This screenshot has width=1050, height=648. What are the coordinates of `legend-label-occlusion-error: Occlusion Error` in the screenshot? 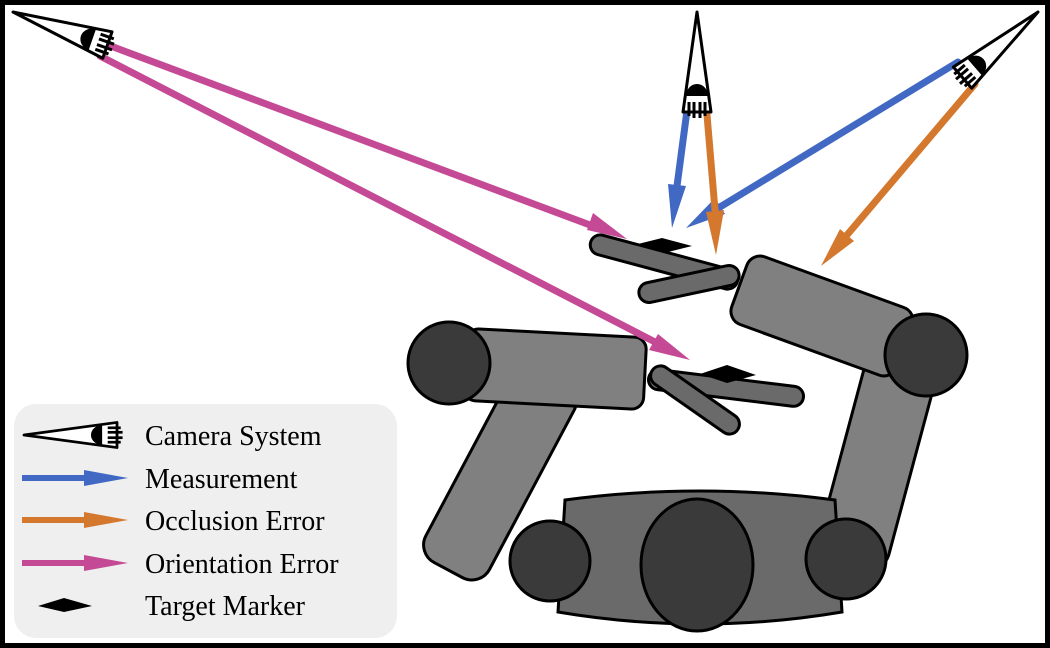 It's located at (235, 521).